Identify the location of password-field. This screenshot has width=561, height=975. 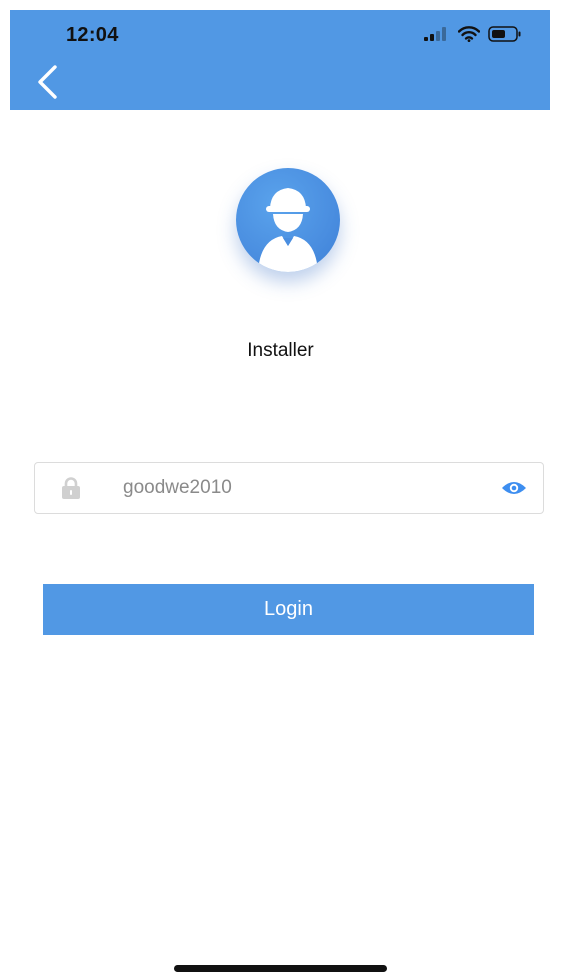
(289, 488).